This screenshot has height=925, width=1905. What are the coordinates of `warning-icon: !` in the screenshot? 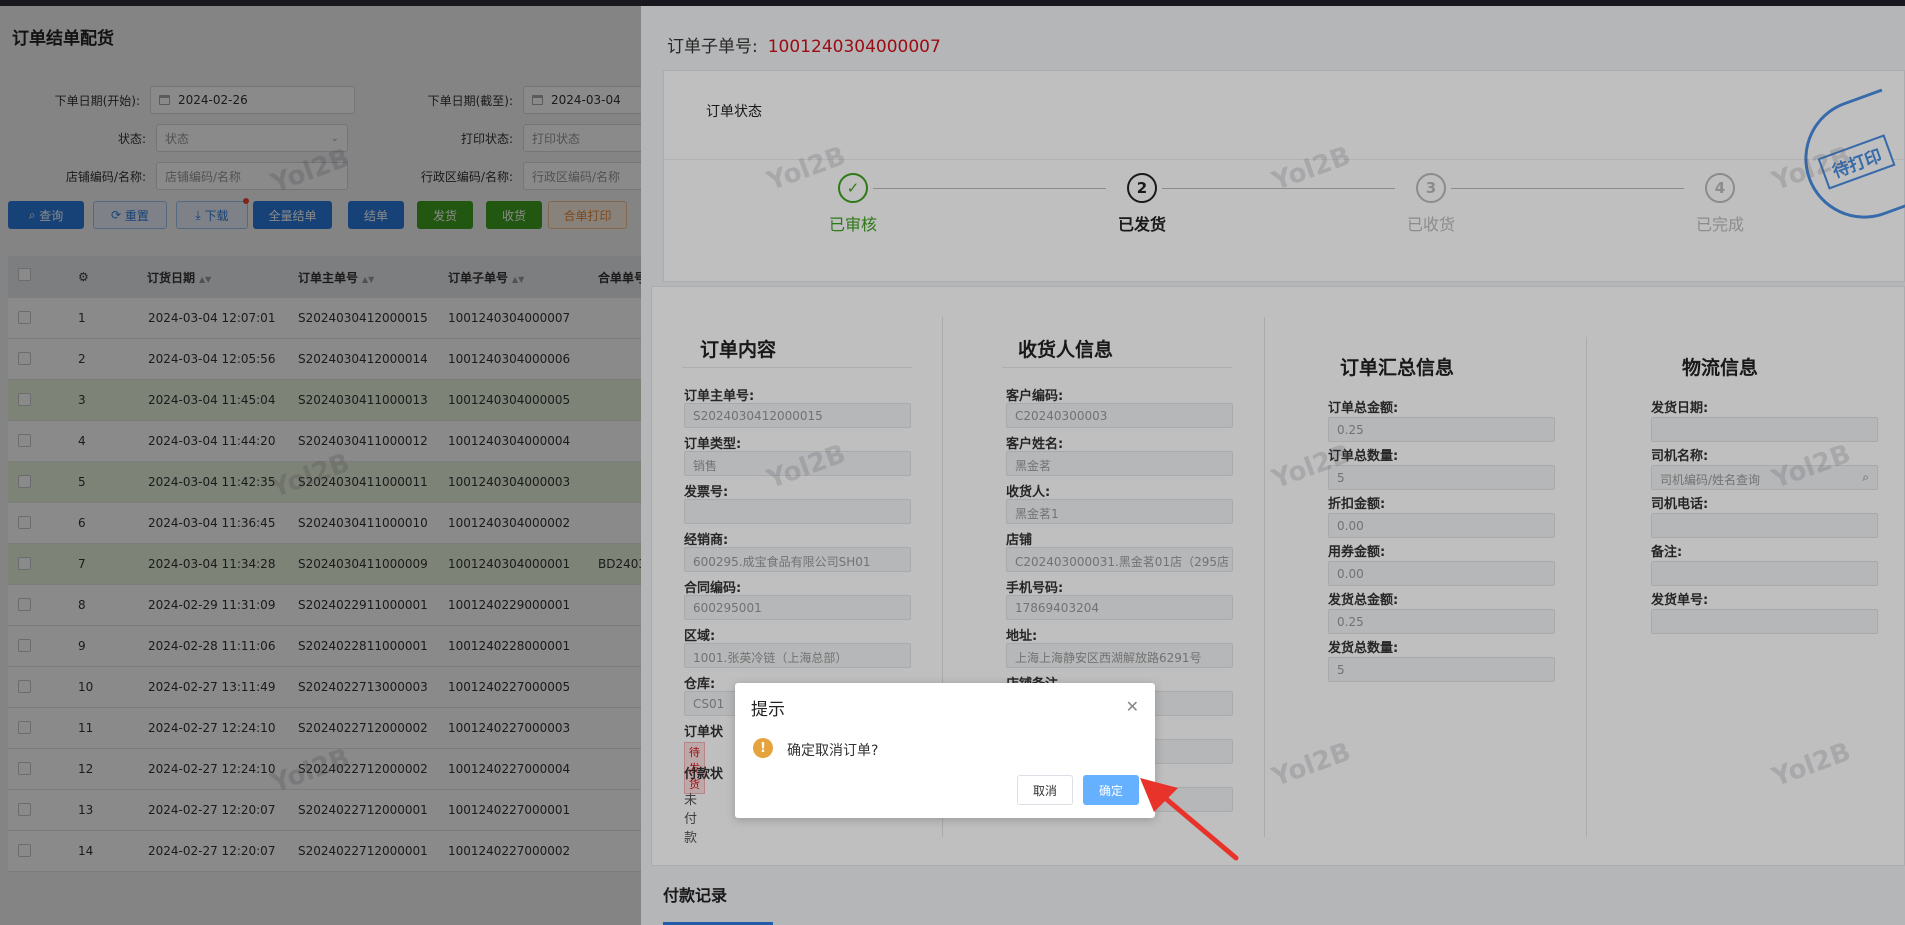 It's located at (763, 748).